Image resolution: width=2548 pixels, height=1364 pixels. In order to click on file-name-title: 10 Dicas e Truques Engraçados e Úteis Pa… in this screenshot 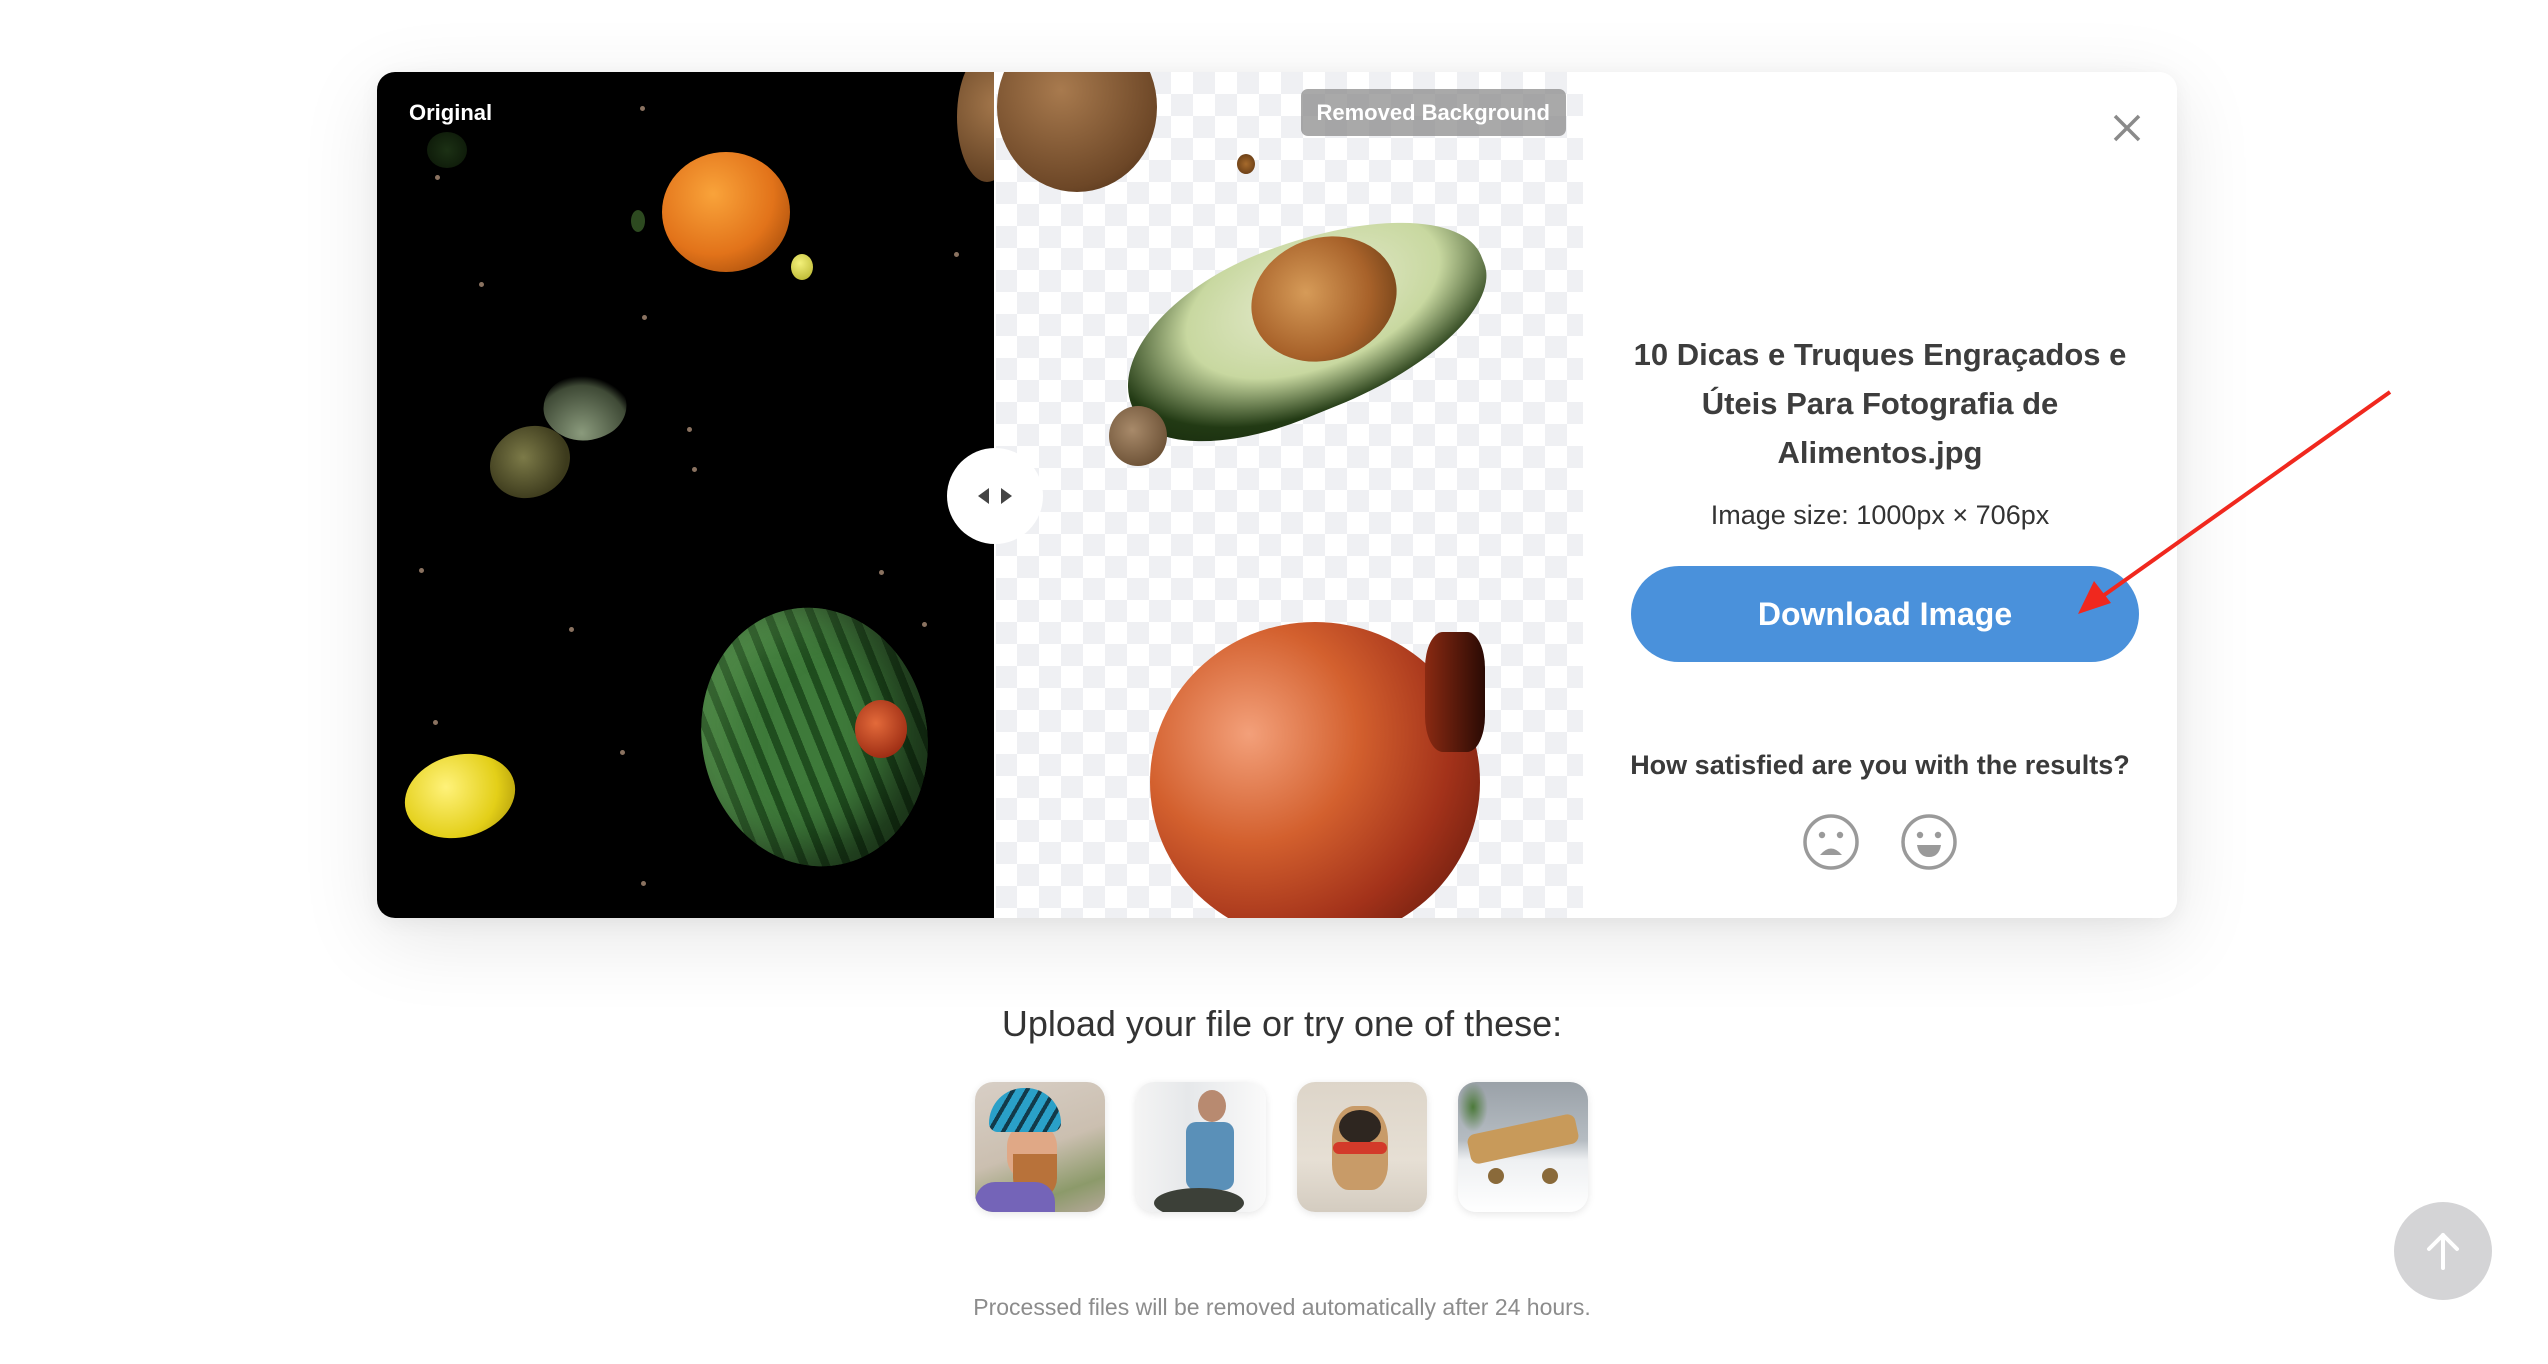, I will do `click(1880, 403)`.